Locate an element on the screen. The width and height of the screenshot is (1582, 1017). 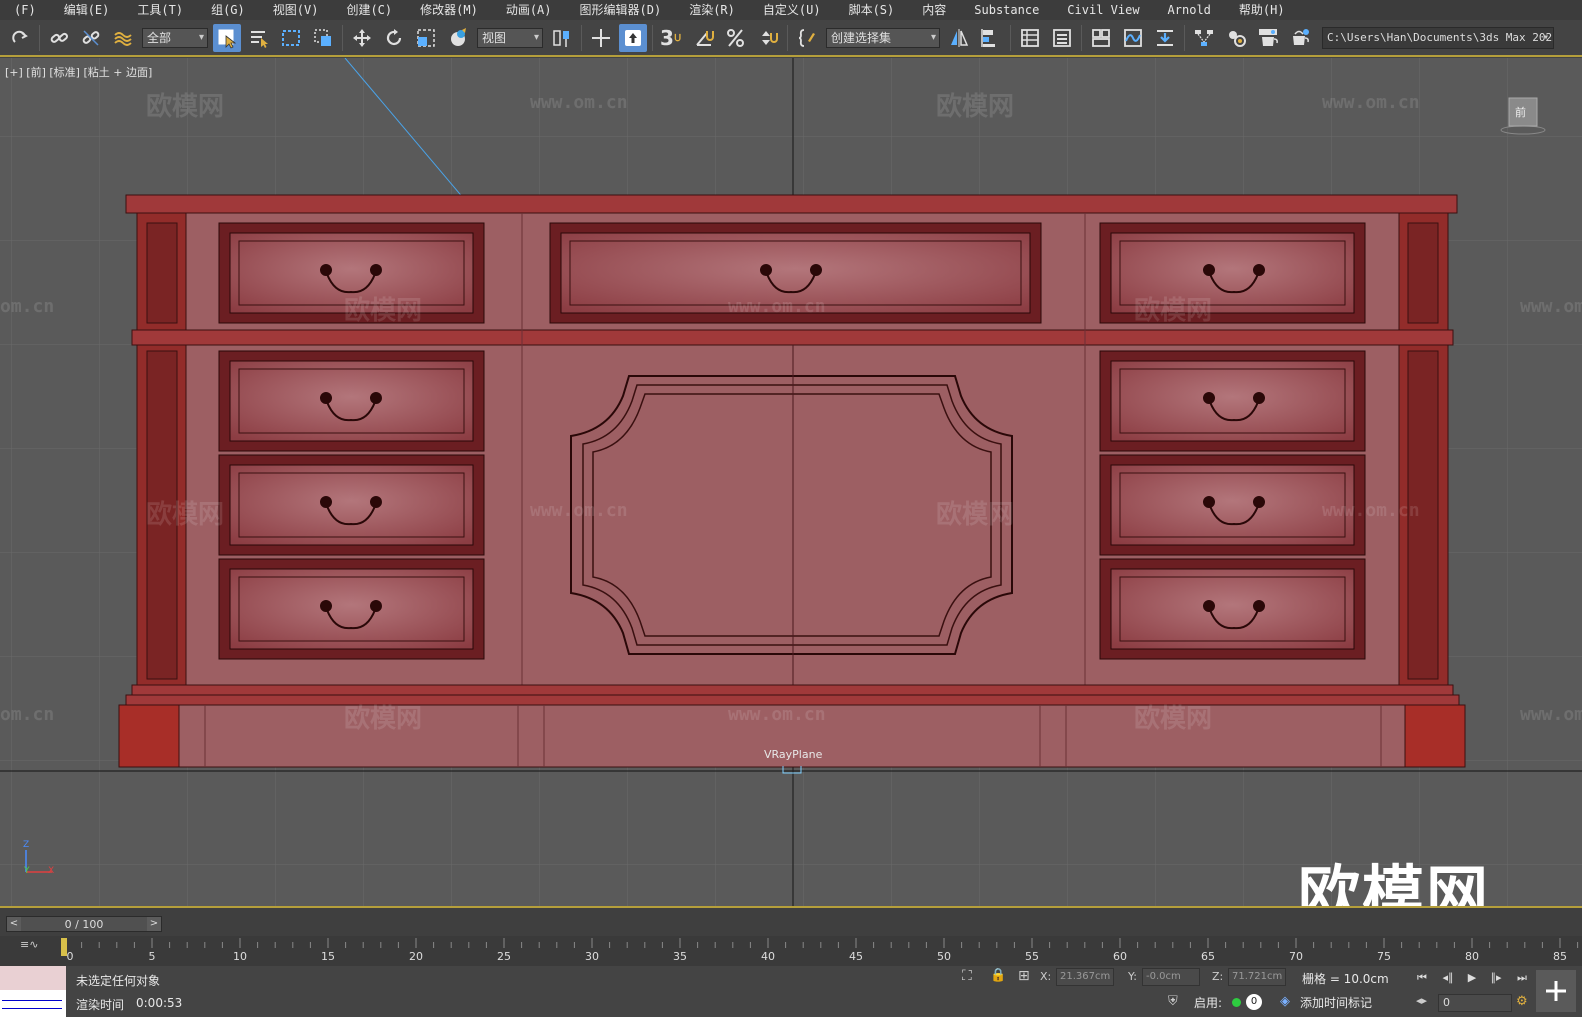
x-coord-field: 21.367cm is located at coordinates (1085, 977).